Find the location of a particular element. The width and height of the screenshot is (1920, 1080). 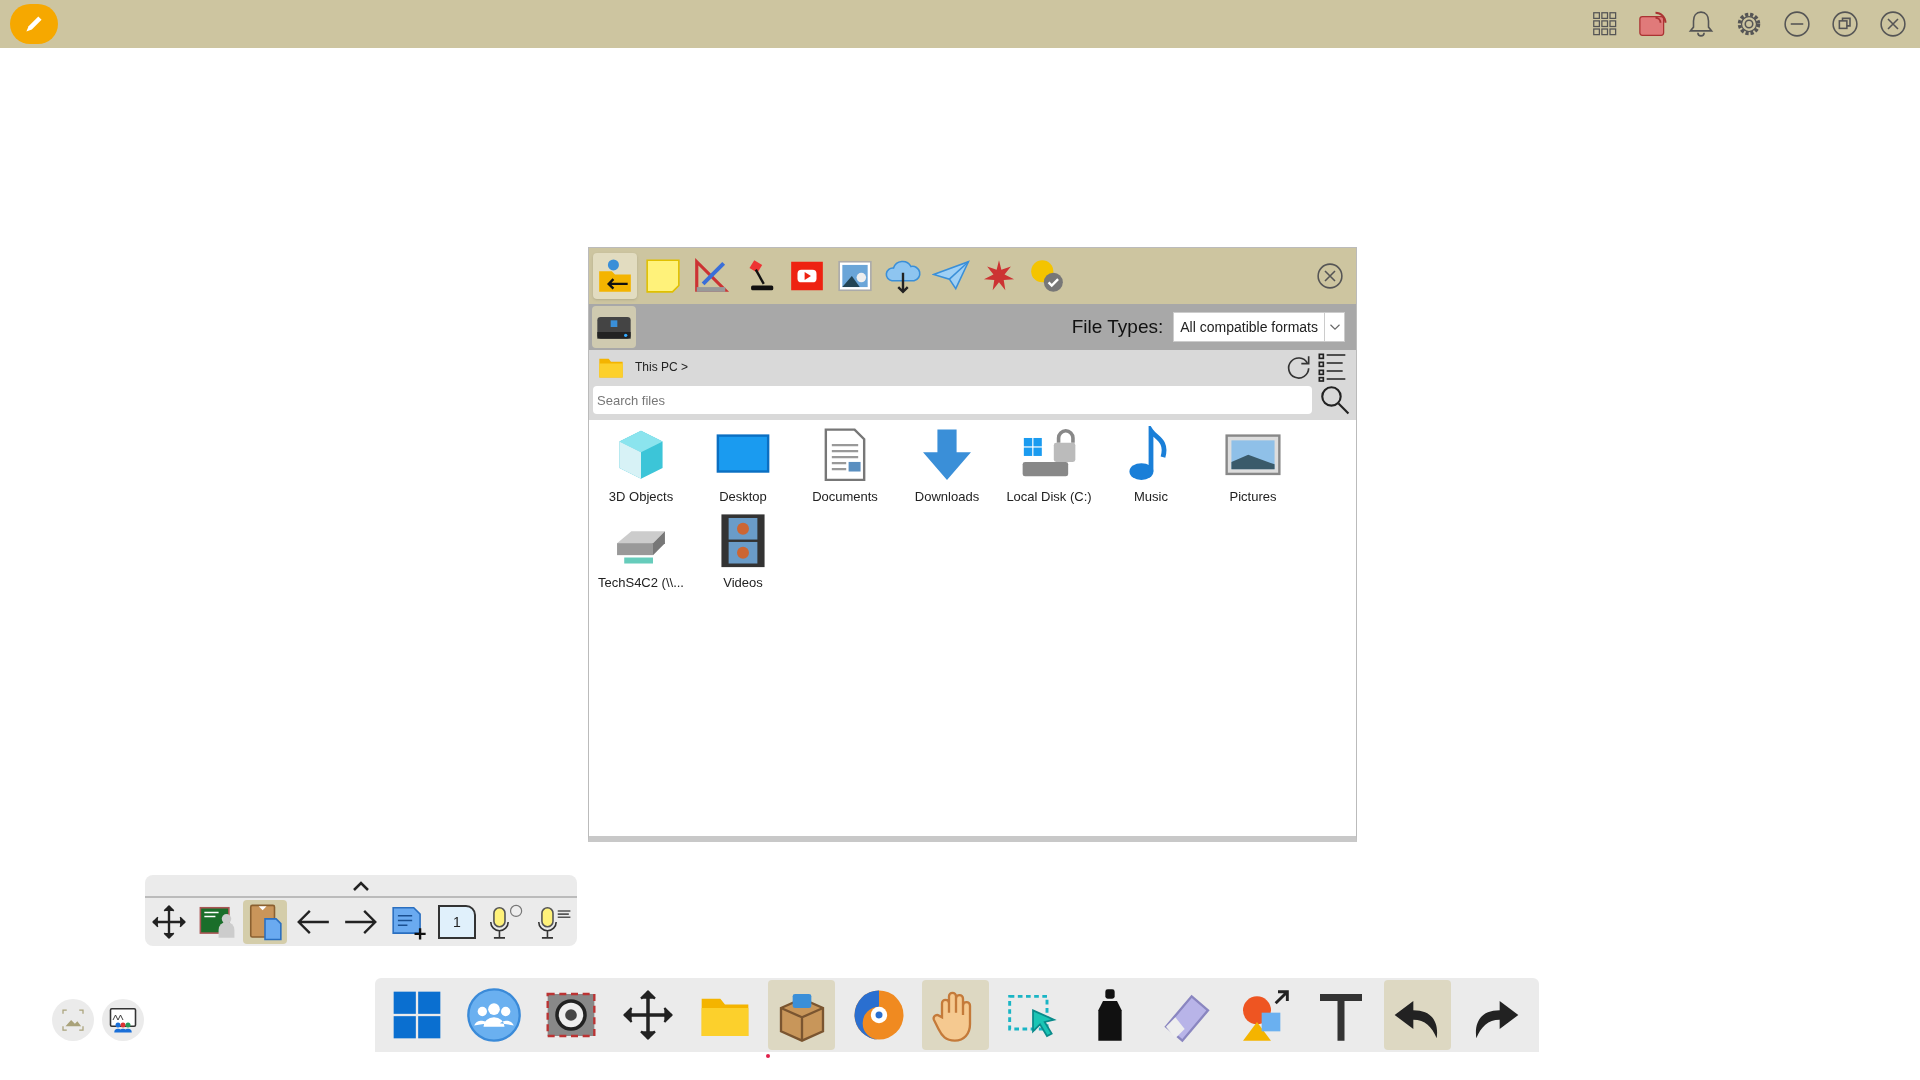

folder-item: 3D Objects is located at coordinates (641, 466).